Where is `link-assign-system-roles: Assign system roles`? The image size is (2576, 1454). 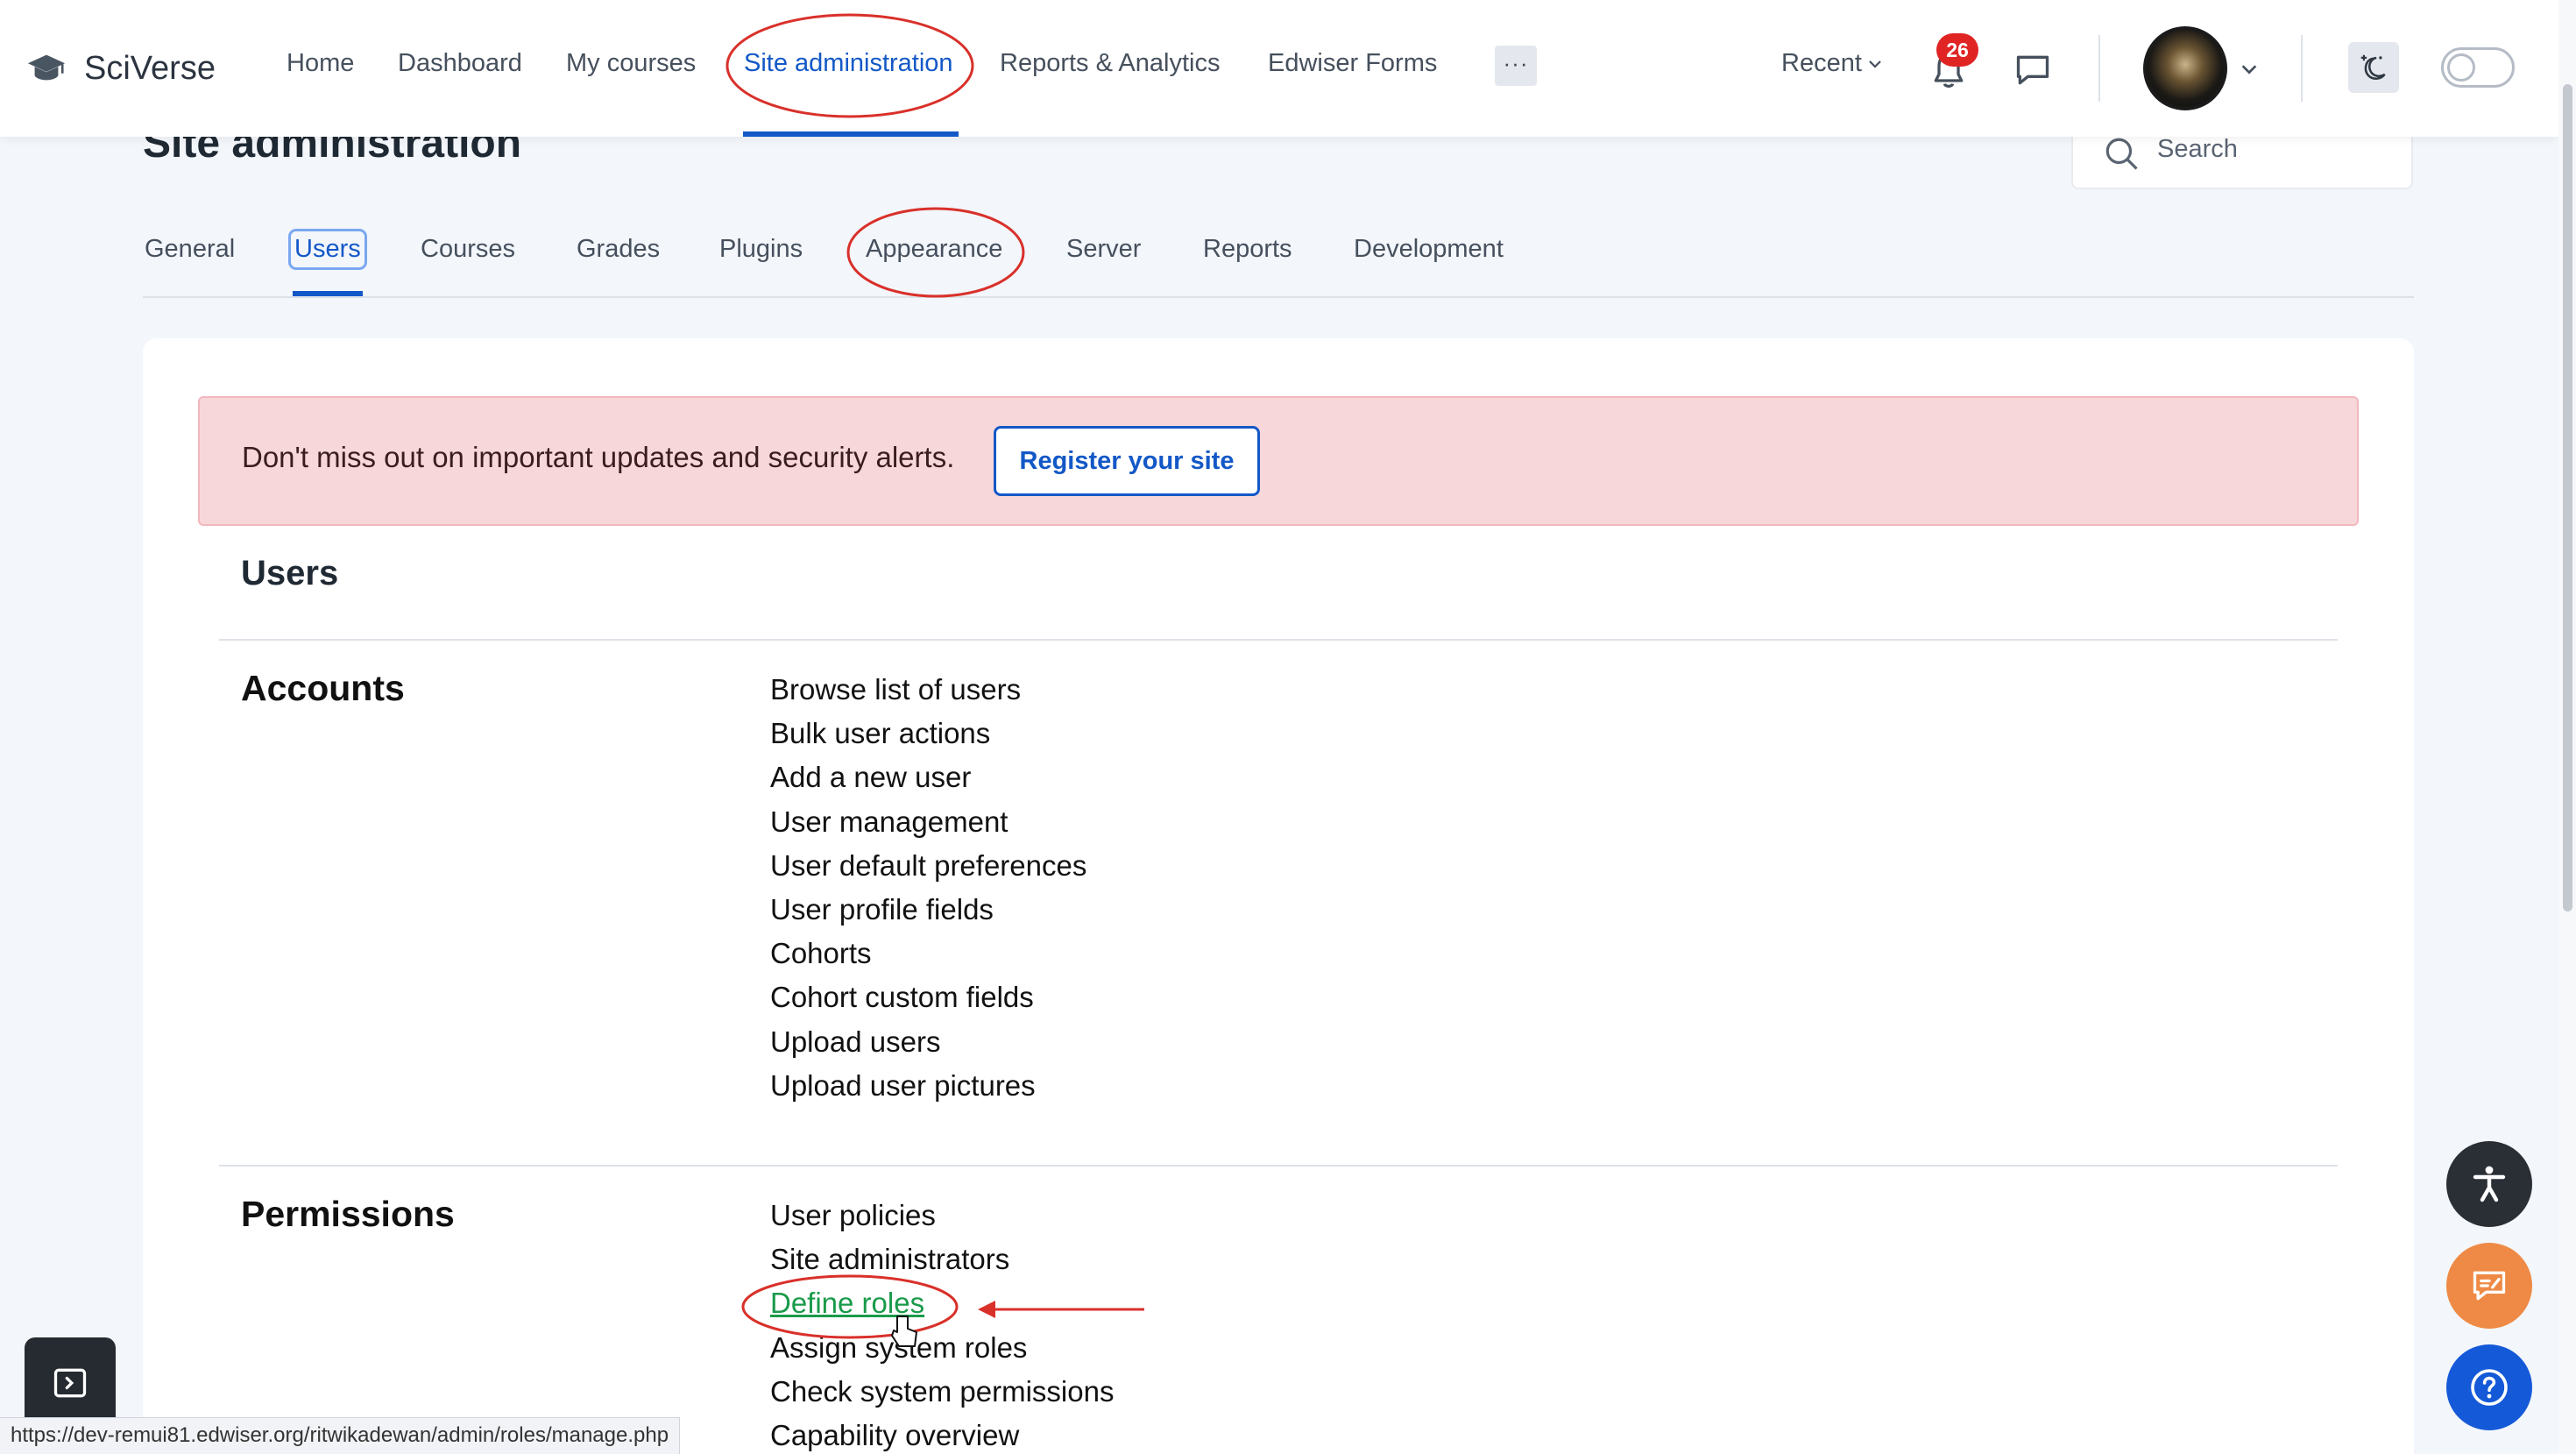 link-assign-system-roles: Assign system roles is located at coordinates (942, 1348).